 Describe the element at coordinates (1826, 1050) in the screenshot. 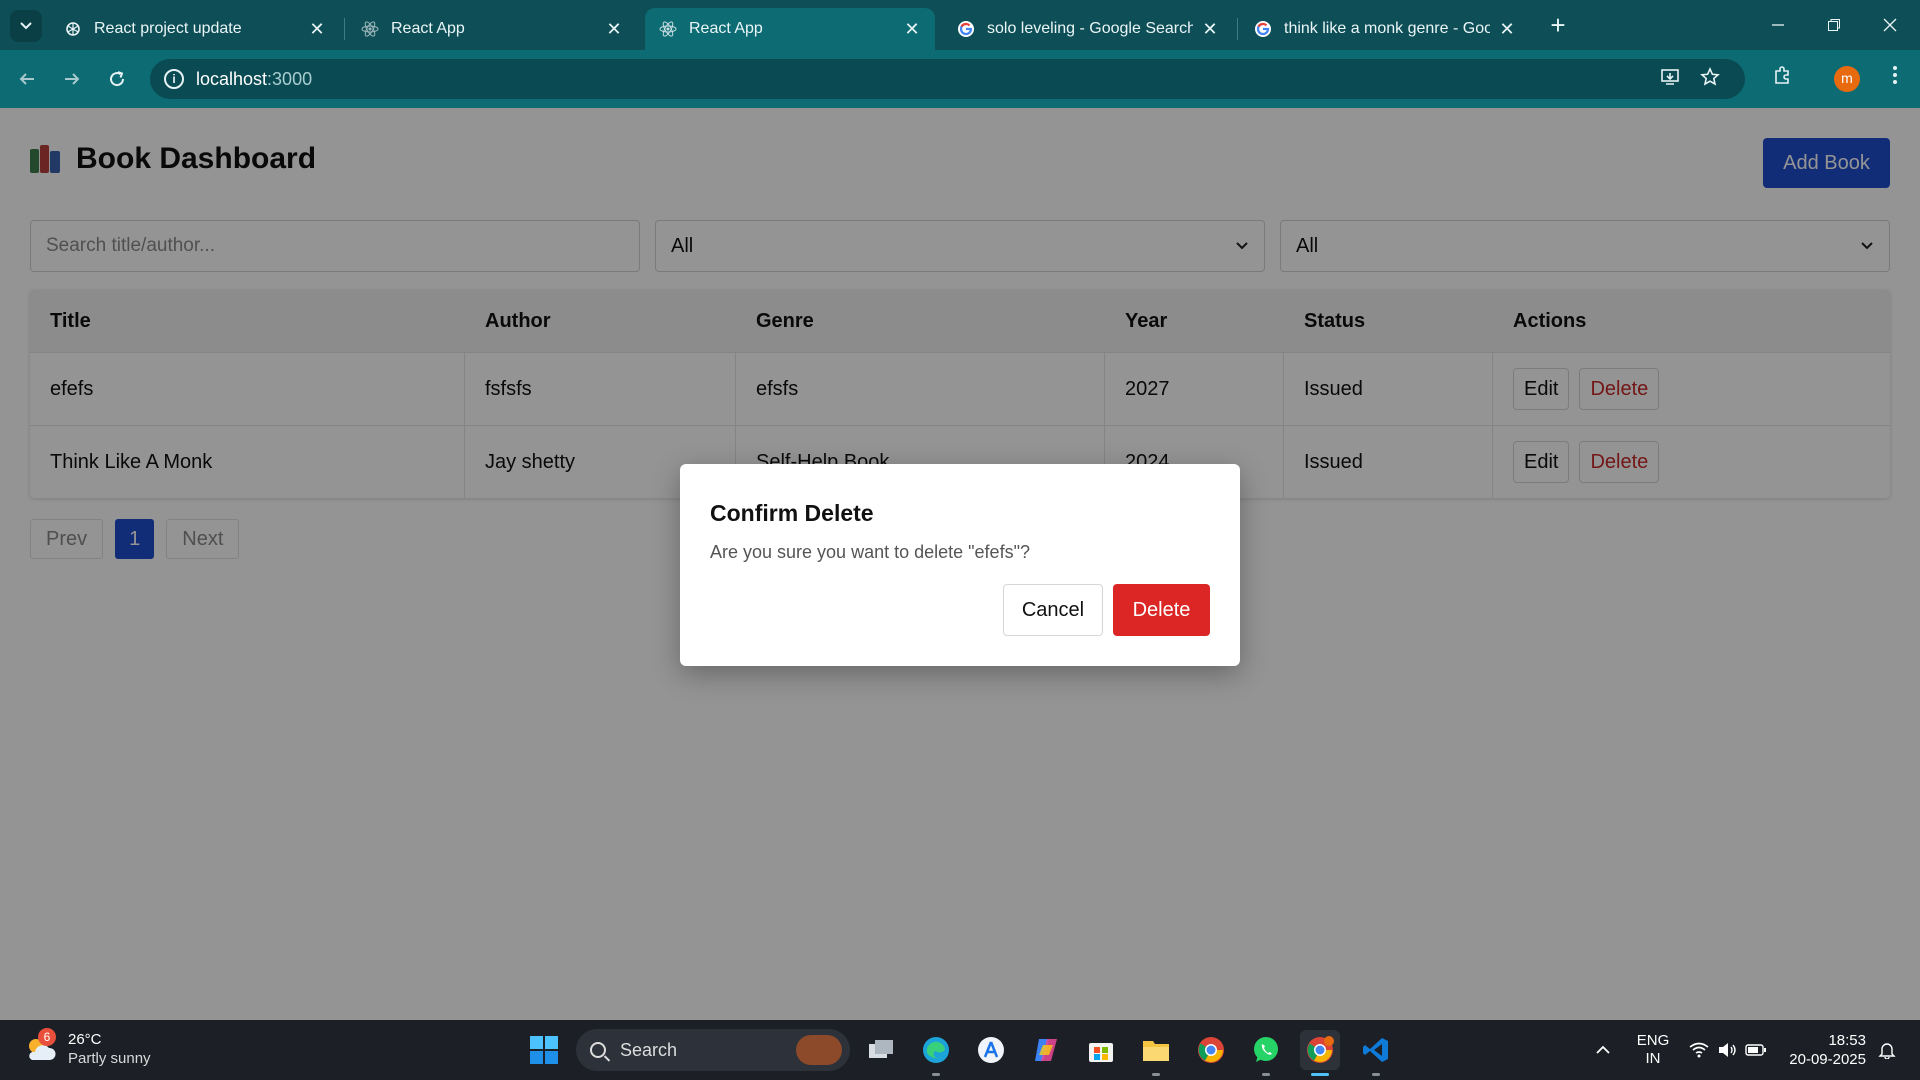

I see `system-clock: 18:53 20-09-2025` at that location.